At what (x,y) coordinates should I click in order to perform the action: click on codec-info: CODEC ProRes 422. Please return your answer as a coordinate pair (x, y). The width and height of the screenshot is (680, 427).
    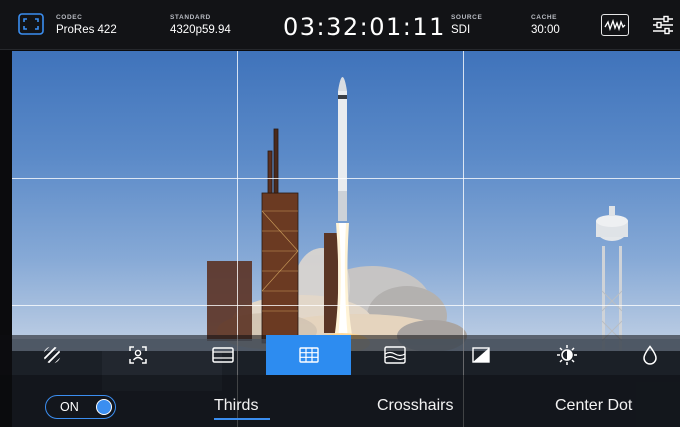
    Looking at the image, I should click on (86, 25).